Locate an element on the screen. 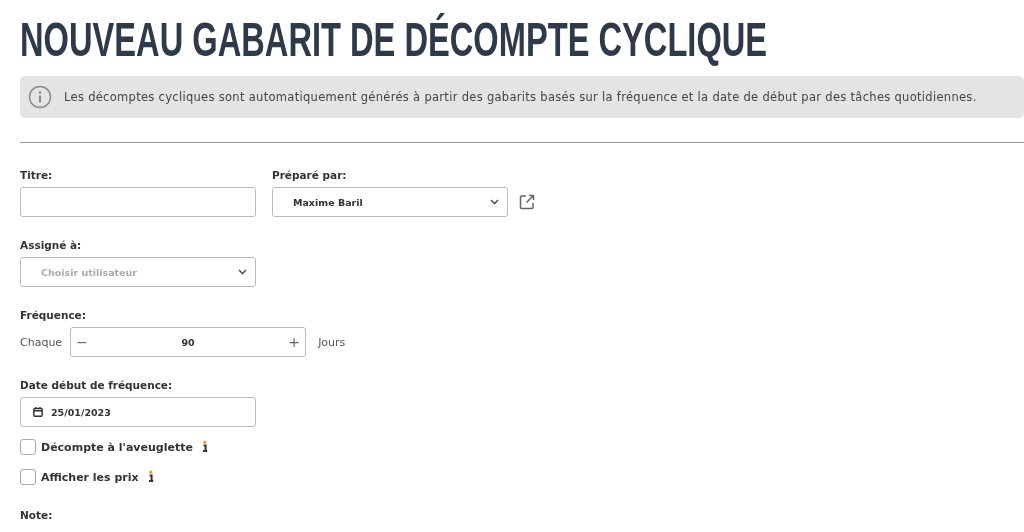 Image resolution: width=1024 pixels, height=532 pixels. prefix-text: Chaque is located at coordinates (41, 342).